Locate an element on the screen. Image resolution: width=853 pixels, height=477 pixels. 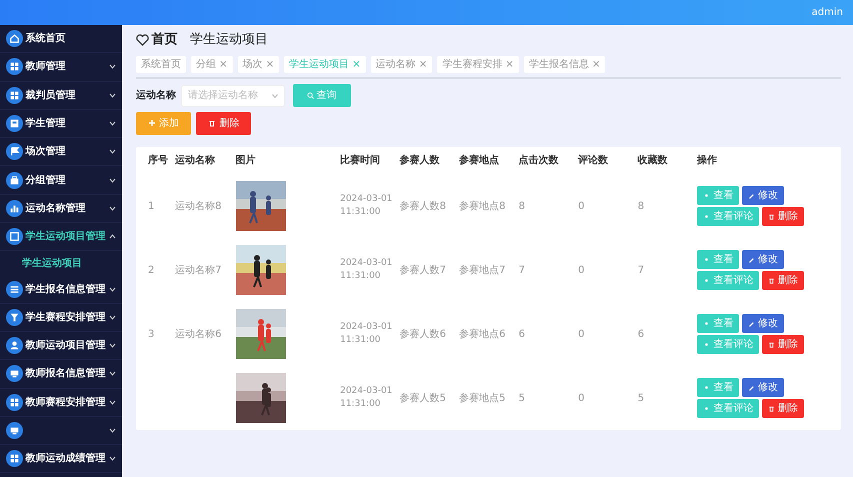
table-cell: 参赛地点7 is located at coordinates (482, 270).